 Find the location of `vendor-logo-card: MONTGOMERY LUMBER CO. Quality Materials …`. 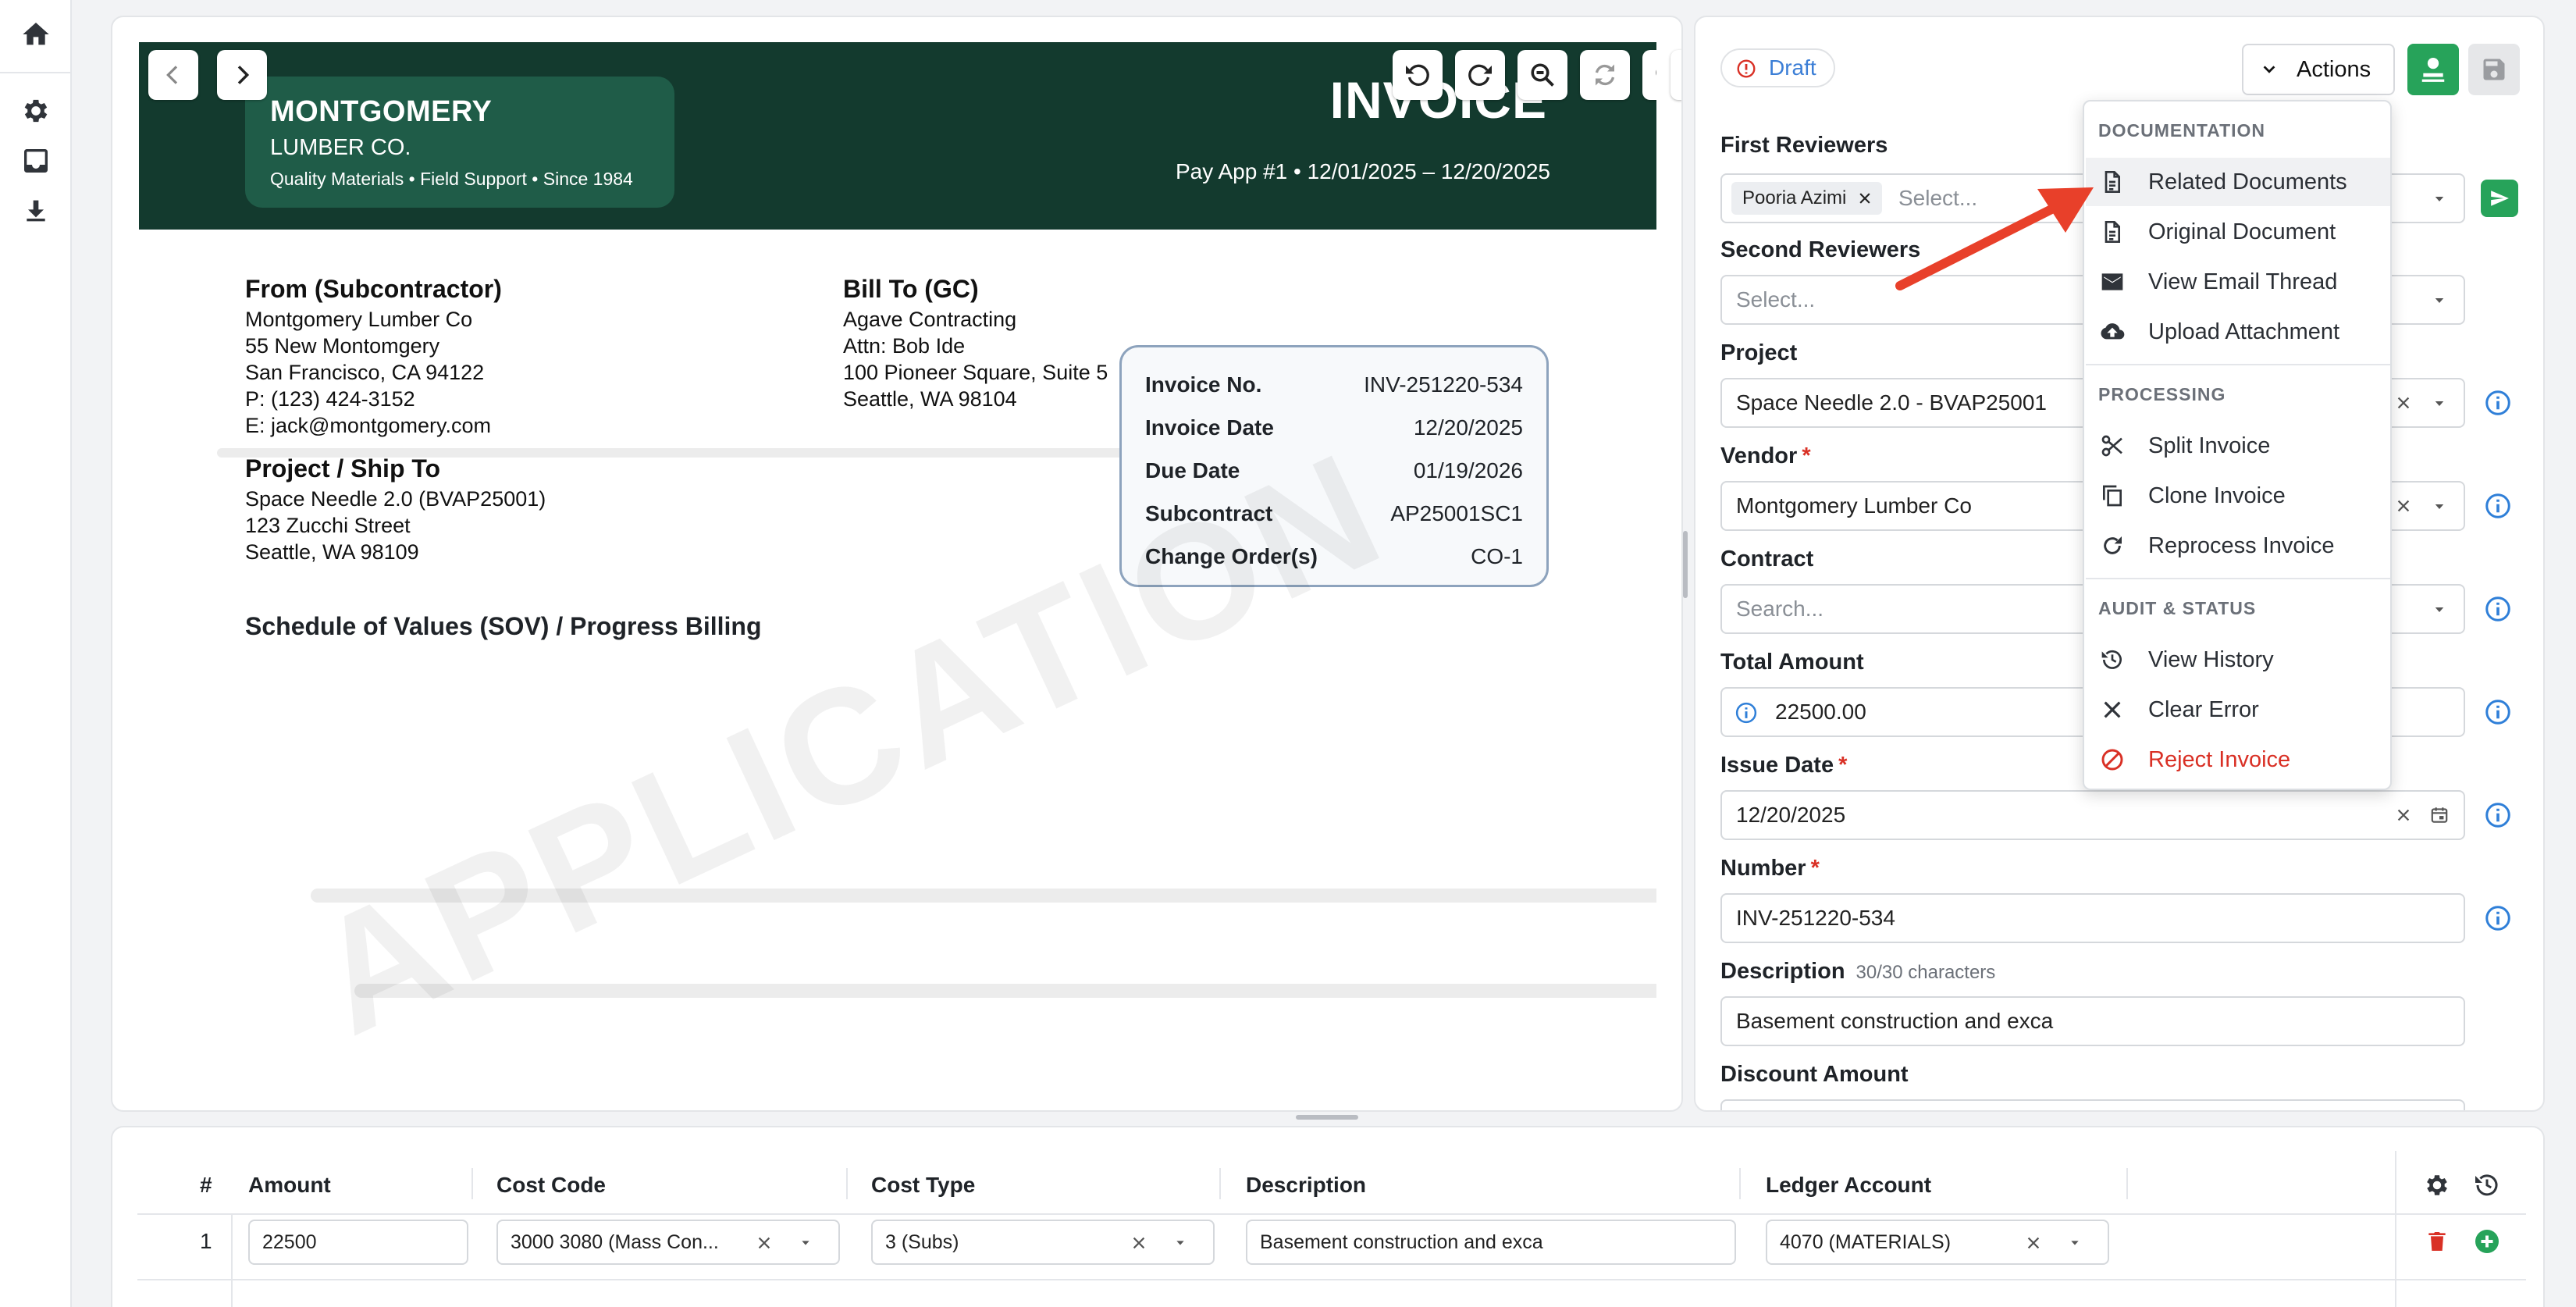

vendor-logo-card: MONTGOMERY LUMBER CO. Quality Materials … is located at coordinates (459, 143).